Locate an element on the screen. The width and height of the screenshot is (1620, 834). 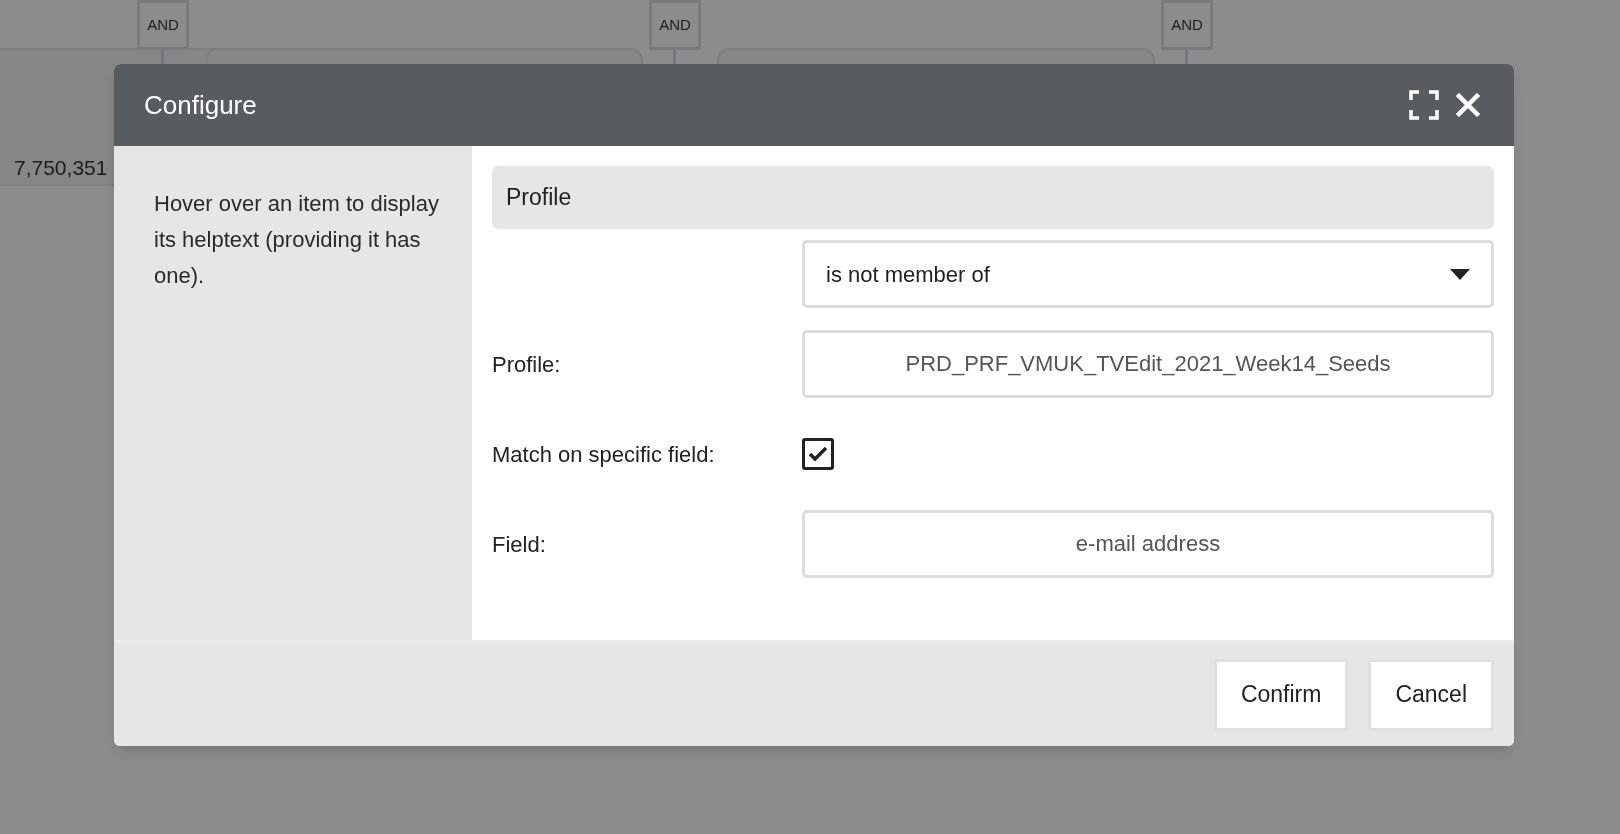
fullscreen-button is located at coordinates (1424, 105).